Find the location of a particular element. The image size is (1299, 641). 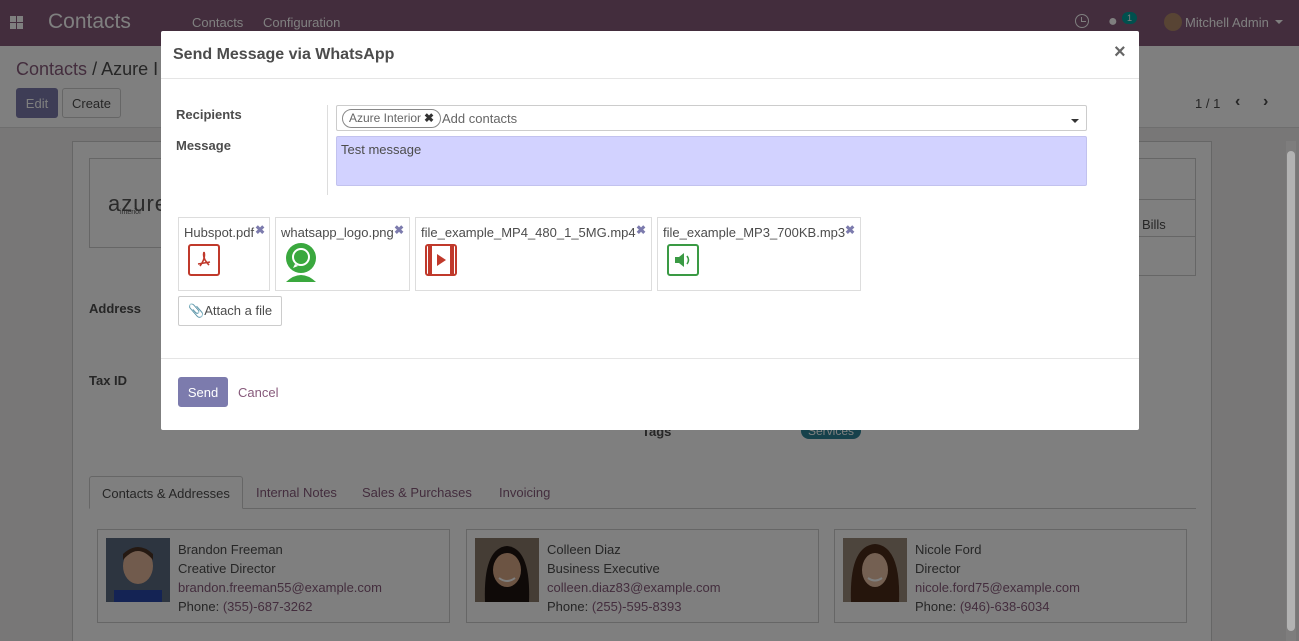

page-scrollbar is located at coordinates (1291, 391).